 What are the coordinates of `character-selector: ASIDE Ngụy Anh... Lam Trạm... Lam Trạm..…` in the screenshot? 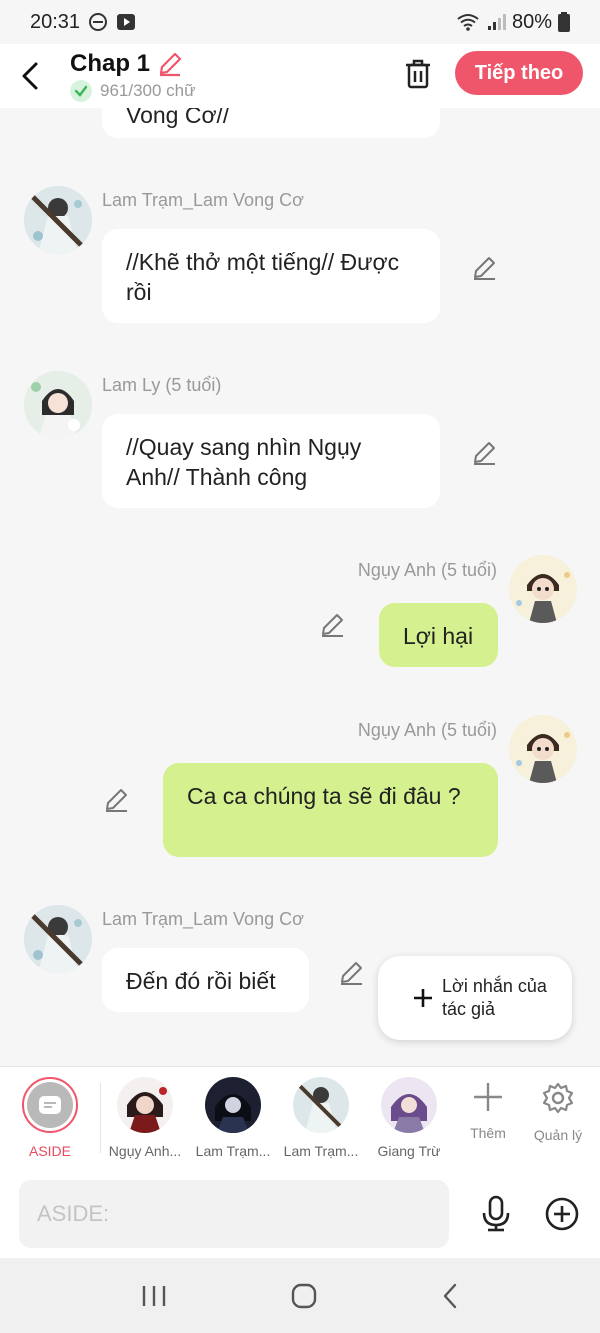 It's located at (300, 1118).